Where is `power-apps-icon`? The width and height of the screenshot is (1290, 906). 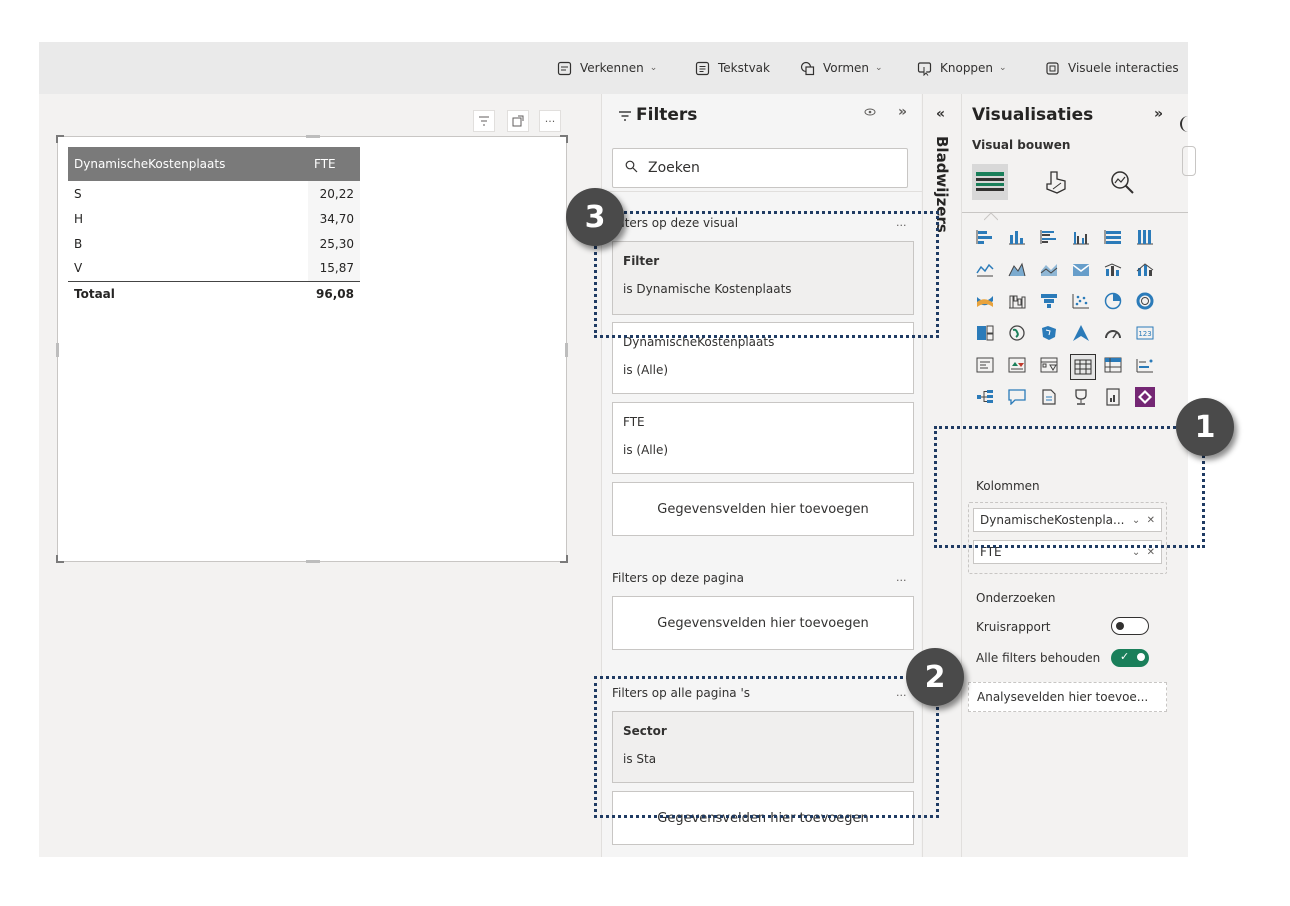 power-apps-icon is located at coordinates (1145, 397).